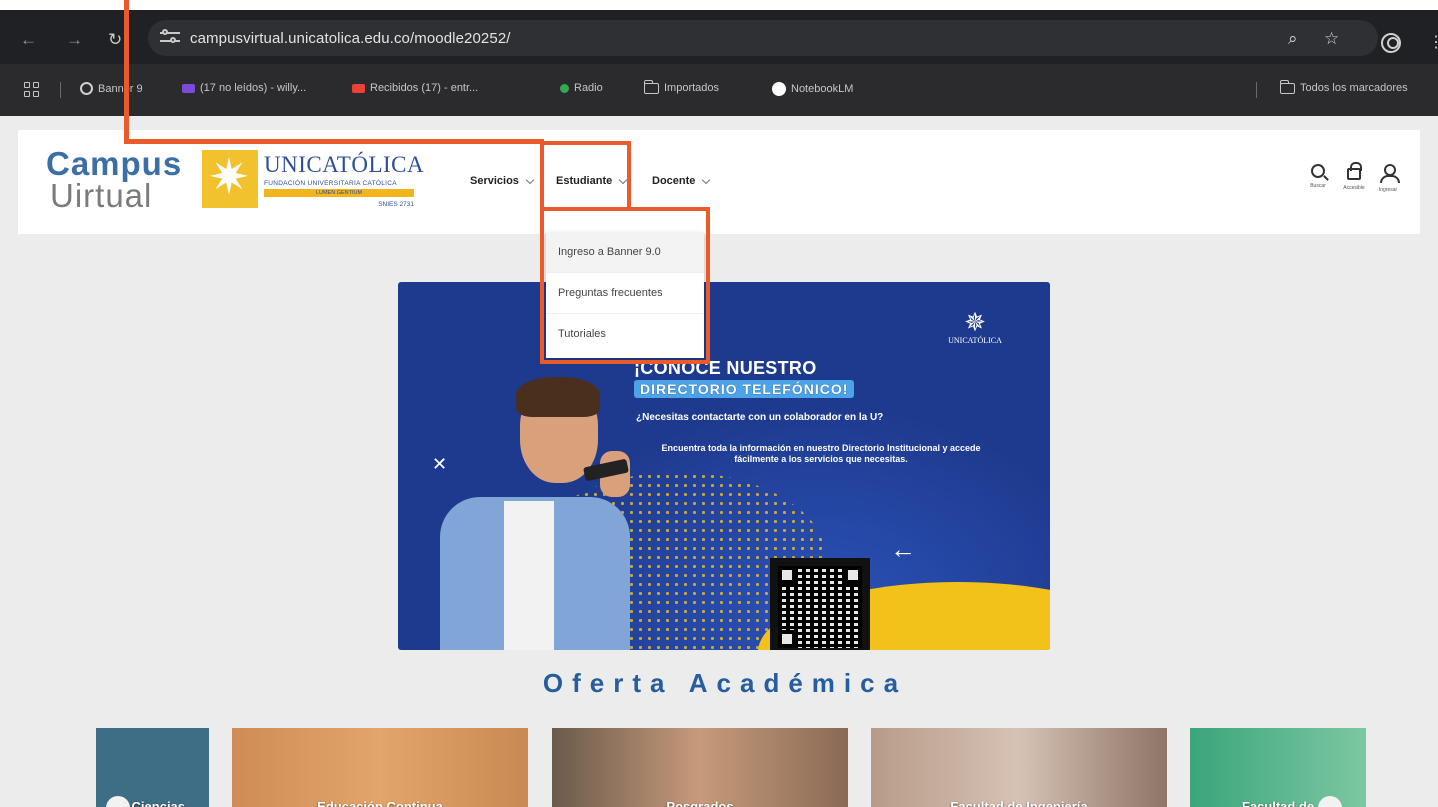  Describe the element at coordinates (1330, 801) in the screenshot. I see `carousel-next-button` at that location.